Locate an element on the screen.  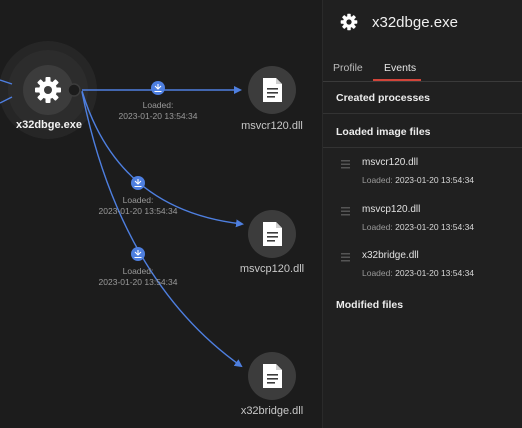
file-label-msvcr120: msvcr120.dll is located at coordinates (272, 126).